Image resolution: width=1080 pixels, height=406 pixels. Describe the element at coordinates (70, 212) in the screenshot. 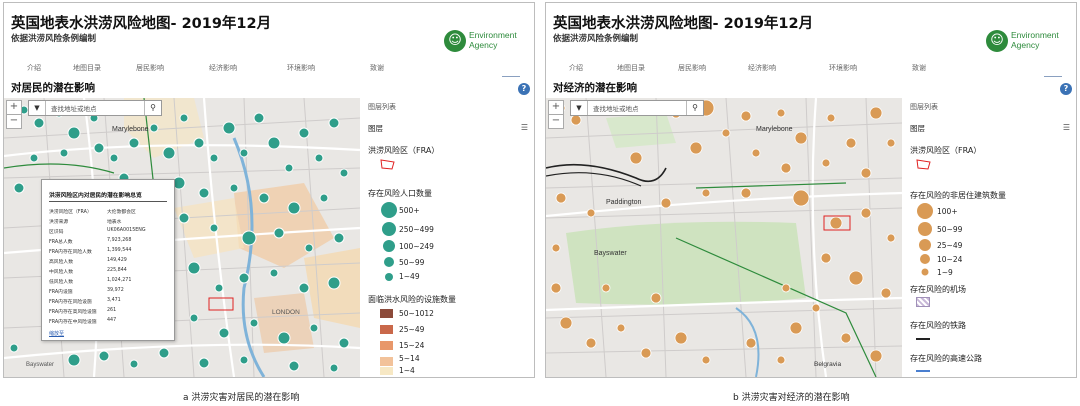

I see `popup-row-key: 洪涝风险区（FRA）` at that location.